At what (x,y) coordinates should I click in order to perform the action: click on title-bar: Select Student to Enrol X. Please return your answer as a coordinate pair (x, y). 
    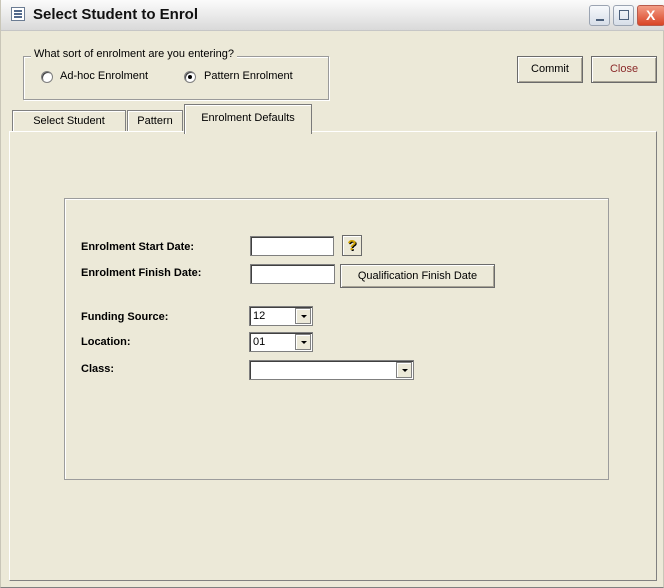
    Looking at the image, I should click on (332, 15).